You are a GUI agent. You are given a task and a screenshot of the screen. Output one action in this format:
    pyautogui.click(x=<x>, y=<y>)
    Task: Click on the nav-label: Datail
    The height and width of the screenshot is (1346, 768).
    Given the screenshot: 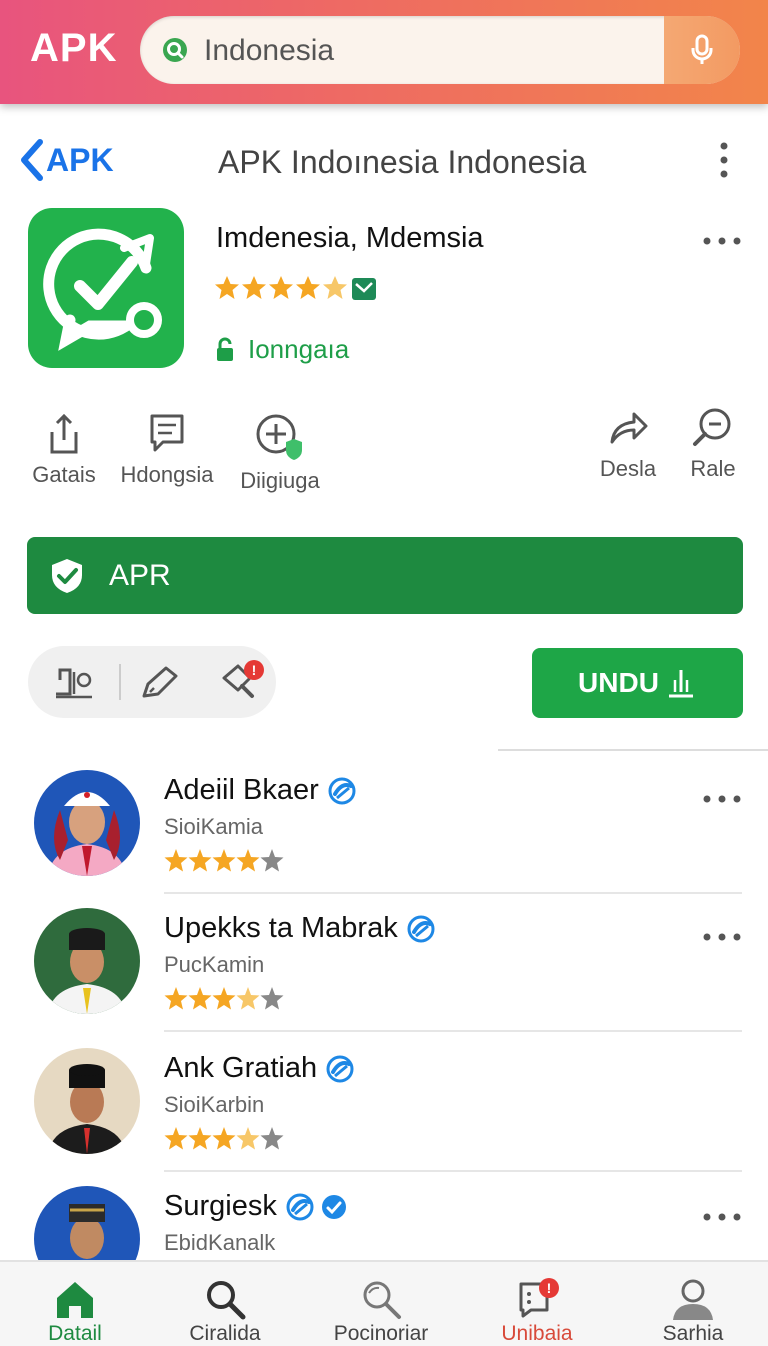 What is the action you would take?
    pyautogui.click(x=75, y=1333)
    